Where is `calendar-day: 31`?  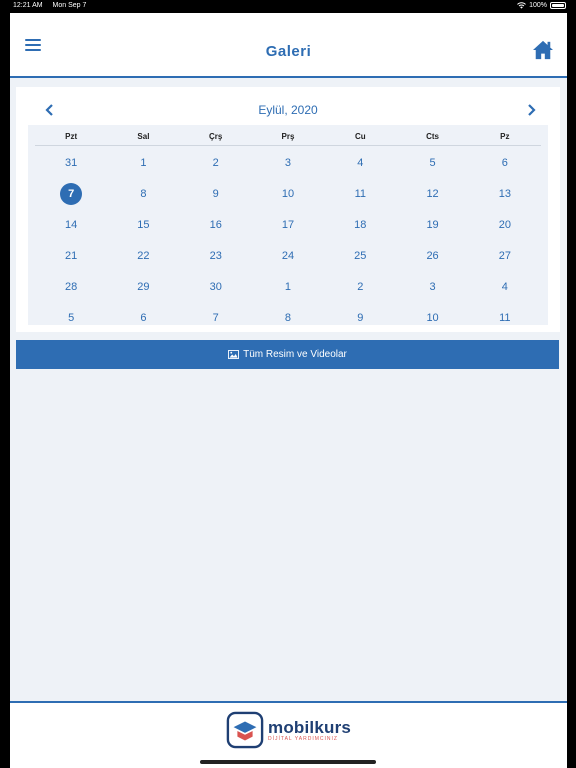
calendar-day: 31 is located at coordinates (71, 162).